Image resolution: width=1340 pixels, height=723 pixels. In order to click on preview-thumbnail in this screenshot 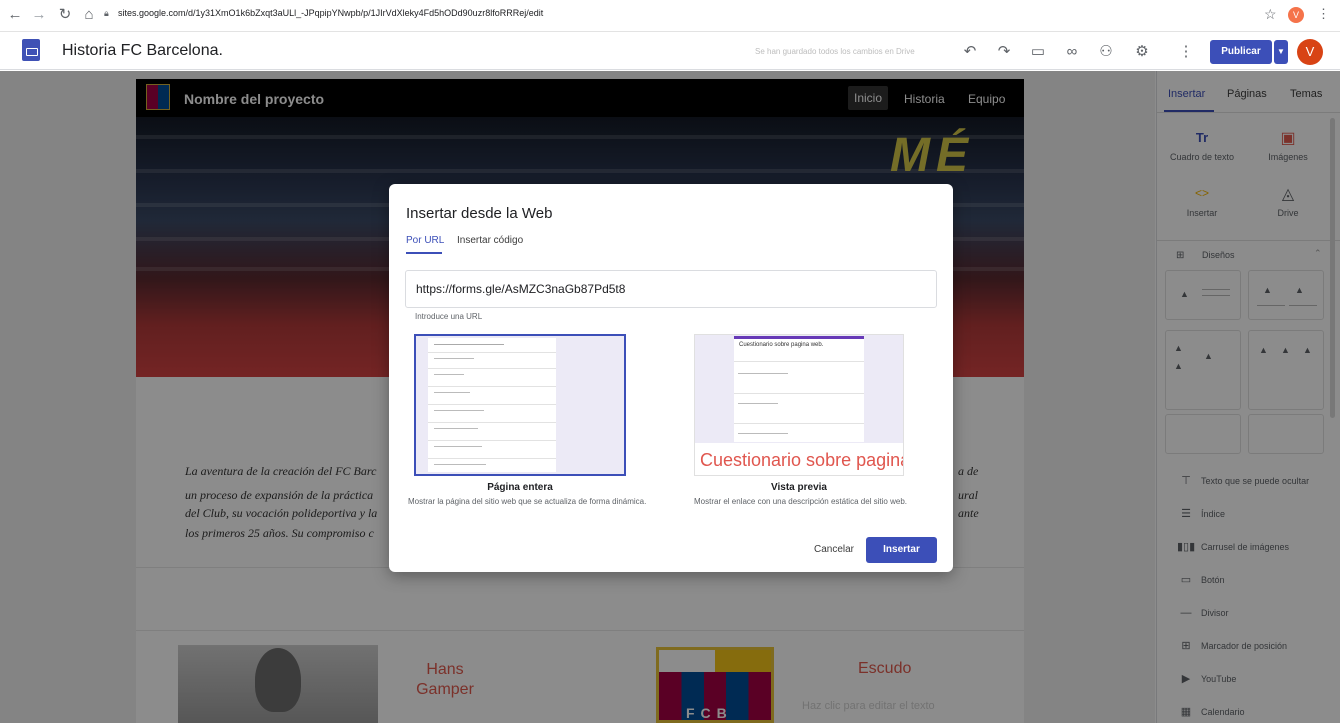, I will do `click(799, 389)`.